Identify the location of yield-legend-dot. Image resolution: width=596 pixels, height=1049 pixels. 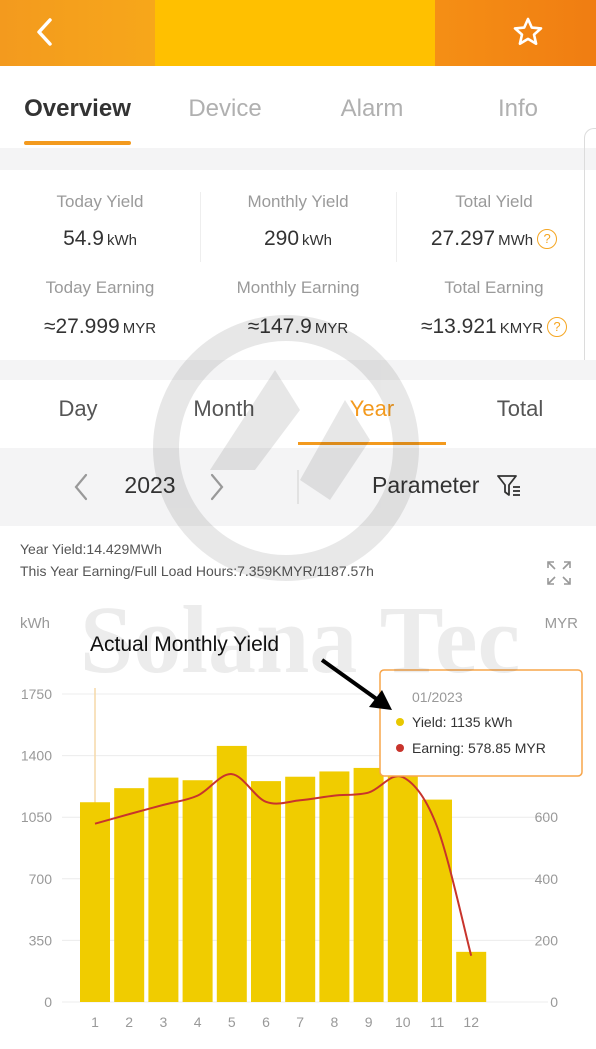
(400, 722).